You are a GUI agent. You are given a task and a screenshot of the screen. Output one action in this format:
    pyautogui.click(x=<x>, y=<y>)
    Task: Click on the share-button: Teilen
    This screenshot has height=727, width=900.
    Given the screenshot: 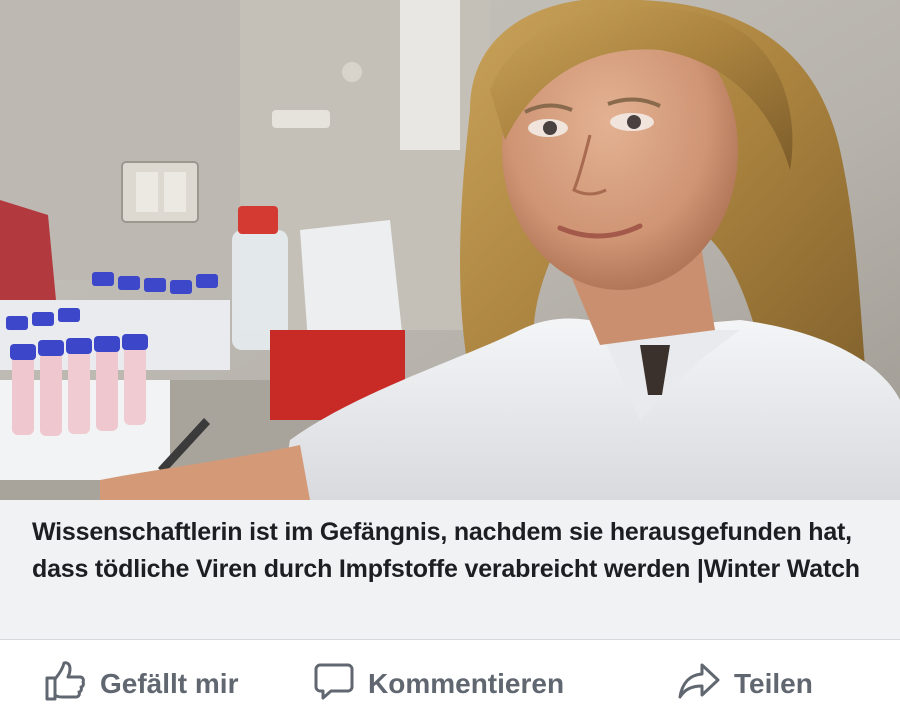 What is the action you would take?
    pyautogui.click(x=745, y=683)
    